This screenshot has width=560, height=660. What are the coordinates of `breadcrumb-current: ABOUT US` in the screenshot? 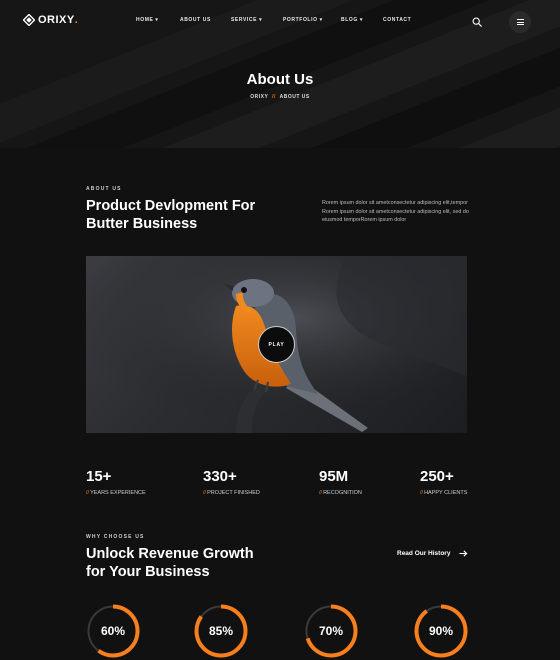 It's located at (294, 97).